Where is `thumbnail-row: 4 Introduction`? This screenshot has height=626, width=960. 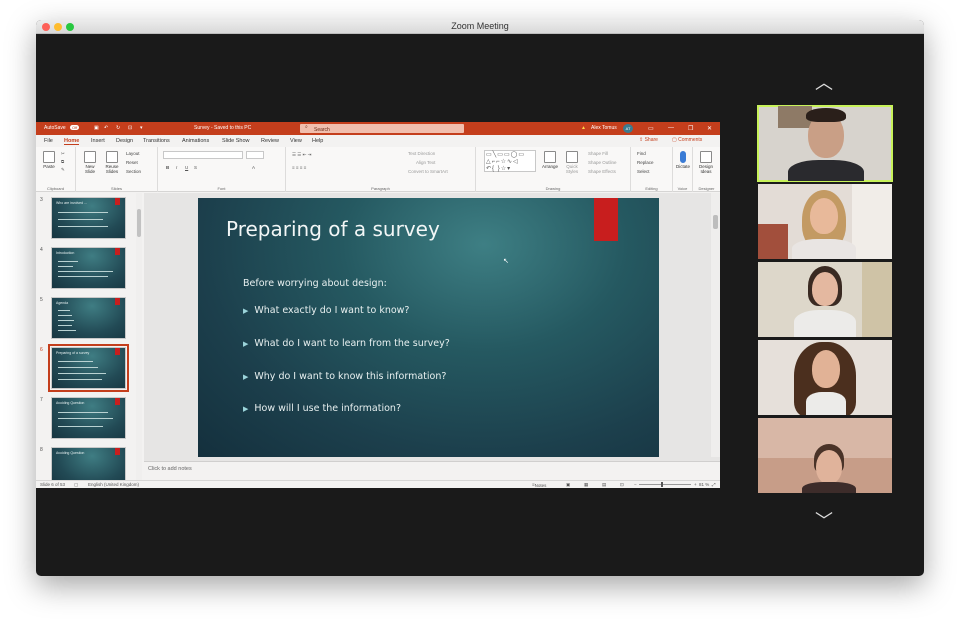 thumbnail-row: 4 Introduction is located at coordinates (90, 270).